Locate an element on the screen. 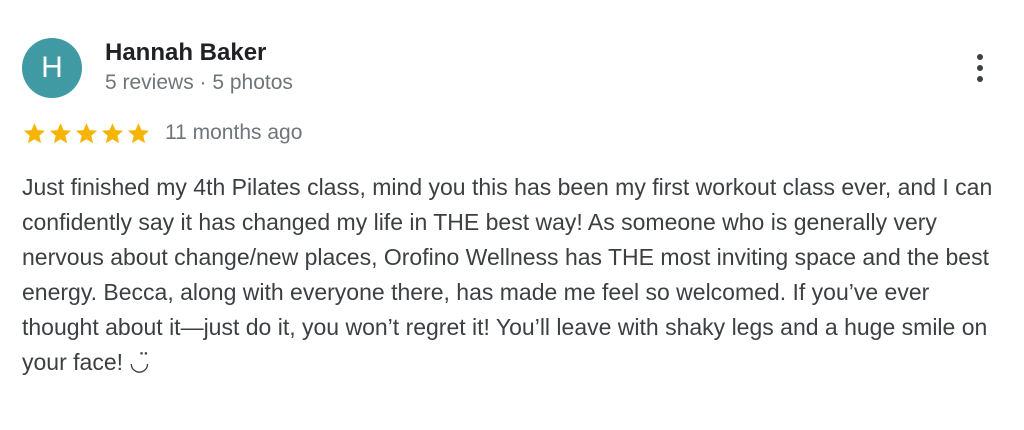 This screenshot has width=1024, height=430. more-vert-icon is located at coordinates (980, 57).